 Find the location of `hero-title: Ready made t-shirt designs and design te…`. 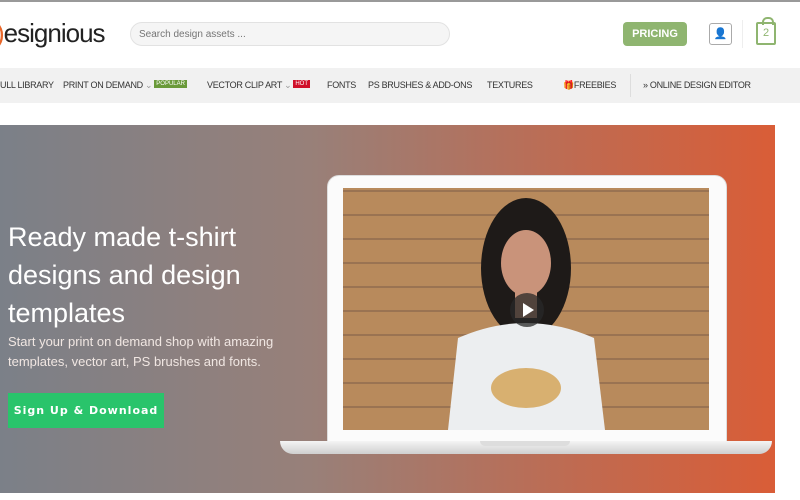

hero-title: Ready made t-shirt designs and design te… is located at coordinates (124, 275).